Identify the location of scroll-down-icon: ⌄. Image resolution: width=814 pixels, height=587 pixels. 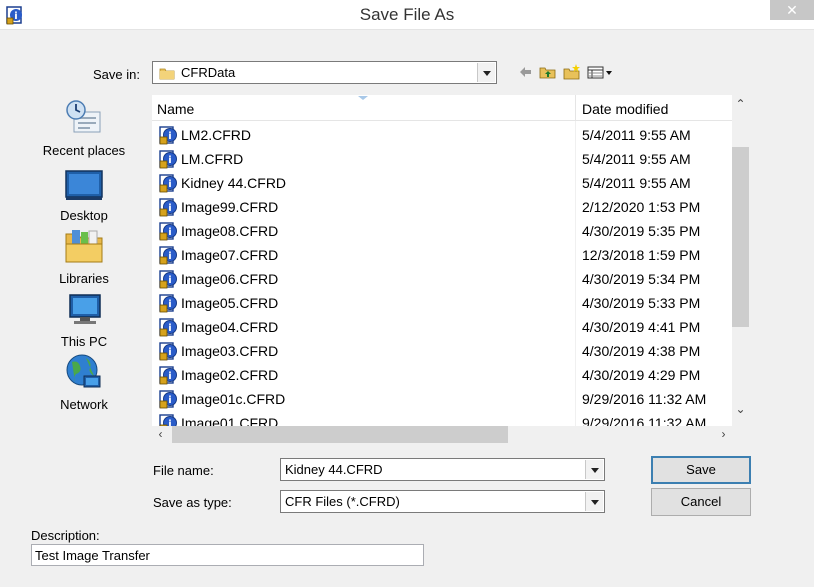
(740, 410).